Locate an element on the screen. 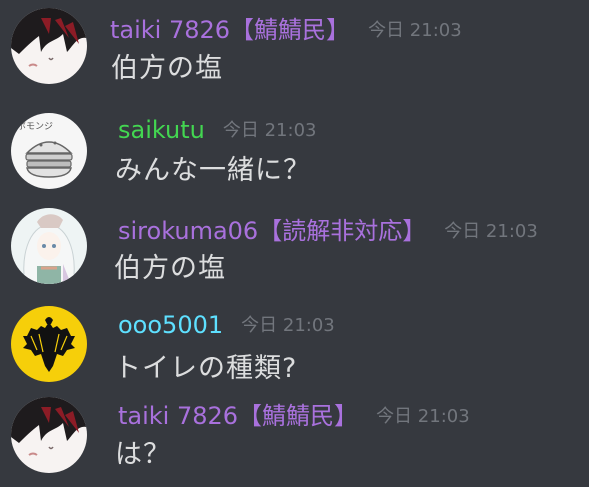  message-content: みんな一緒に？ is located at coordinates (213, 170).